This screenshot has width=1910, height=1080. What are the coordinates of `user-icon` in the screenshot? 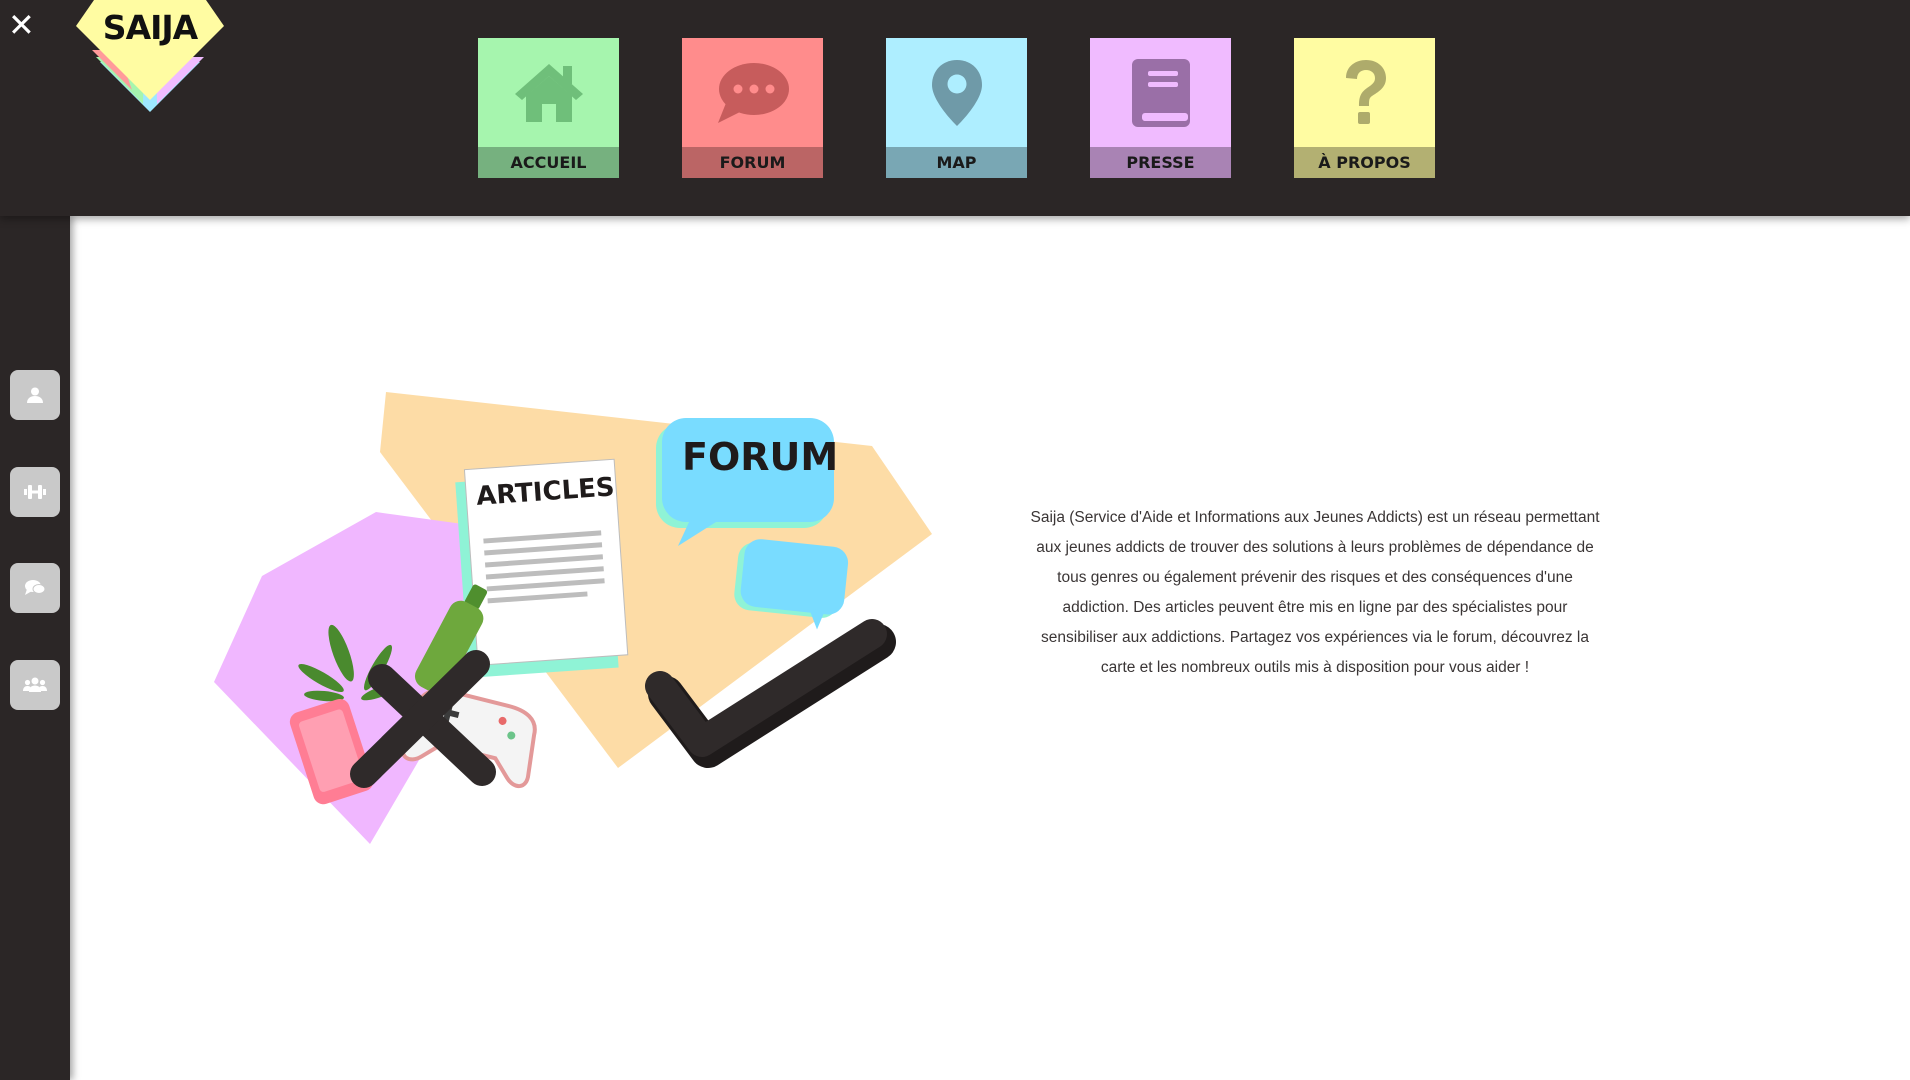 It's located at (35, 395).